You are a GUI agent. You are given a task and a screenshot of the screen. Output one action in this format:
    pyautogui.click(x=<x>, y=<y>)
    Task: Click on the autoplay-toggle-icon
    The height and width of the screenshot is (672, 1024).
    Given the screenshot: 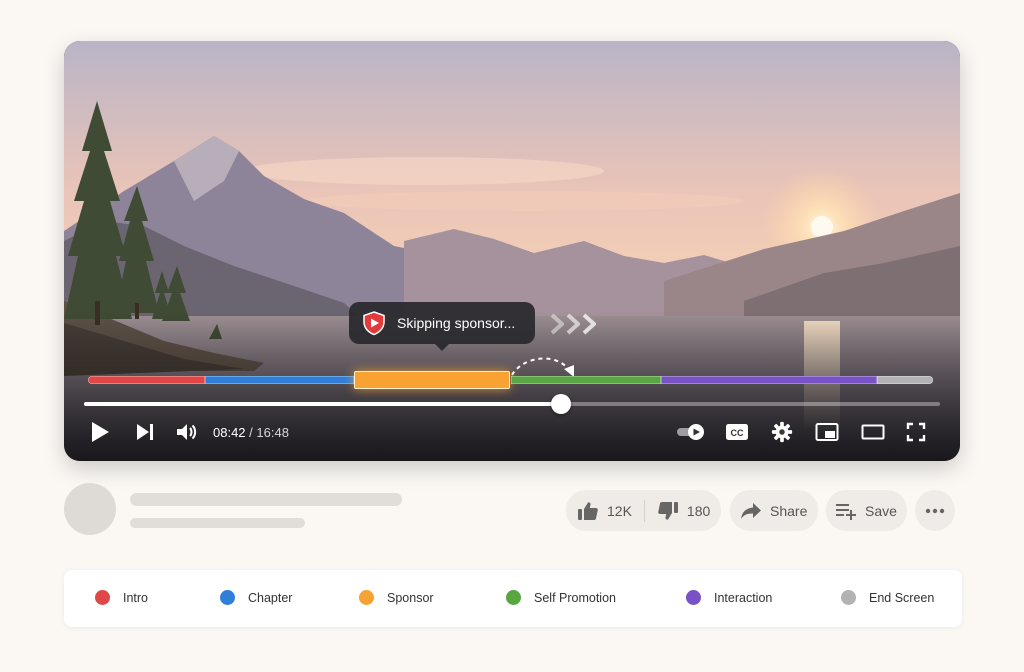 What is the action you would take?
    pyautogui.click(x=690, y=432)
    